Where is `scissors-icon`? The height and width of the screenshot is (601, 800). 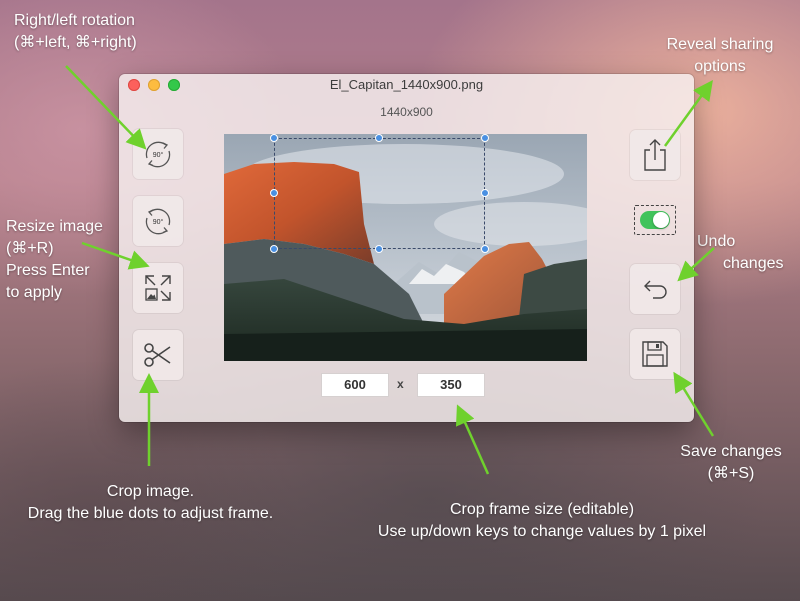 scissors-icon is located at coordinates (157, 355).